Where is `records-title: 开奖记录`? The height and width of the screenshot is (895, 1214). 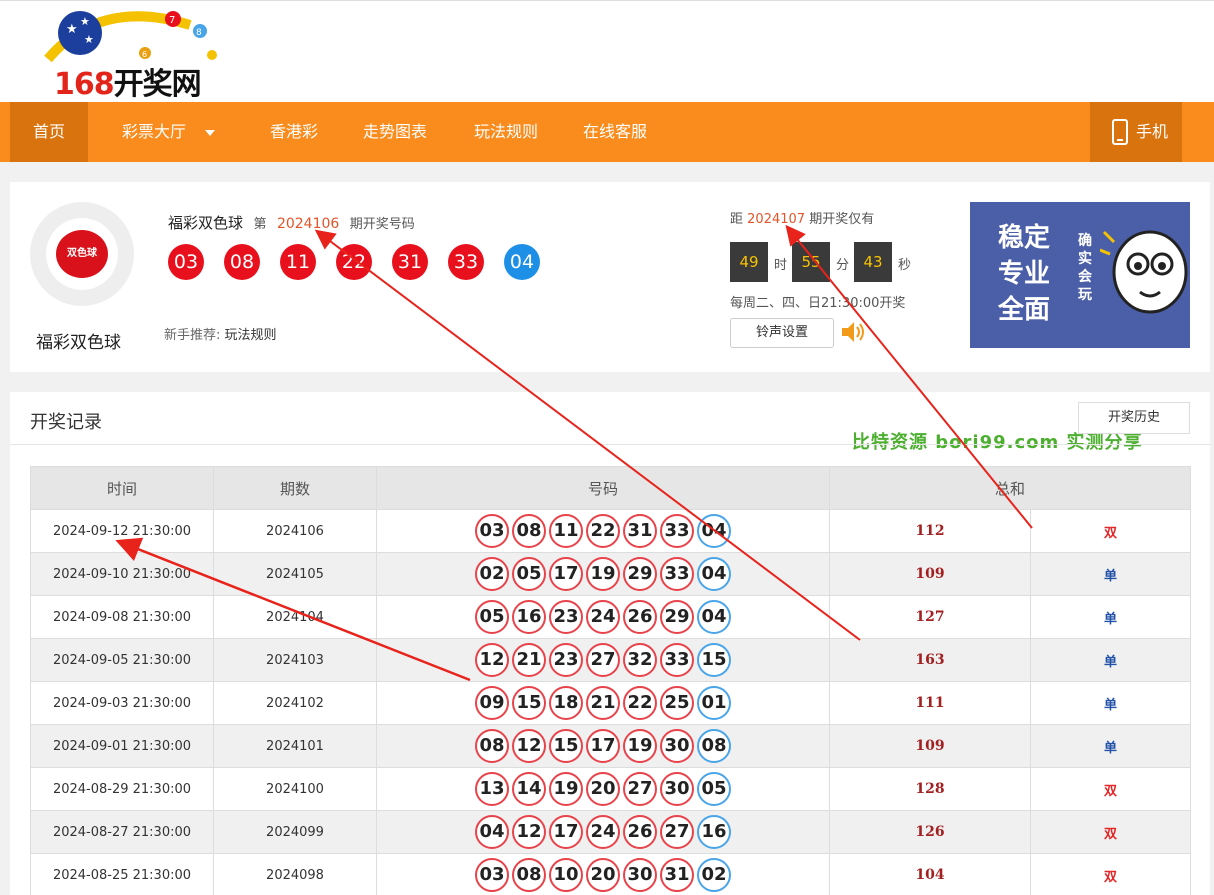 records-title: 开奖记录 is located at coordinates (66, 422).